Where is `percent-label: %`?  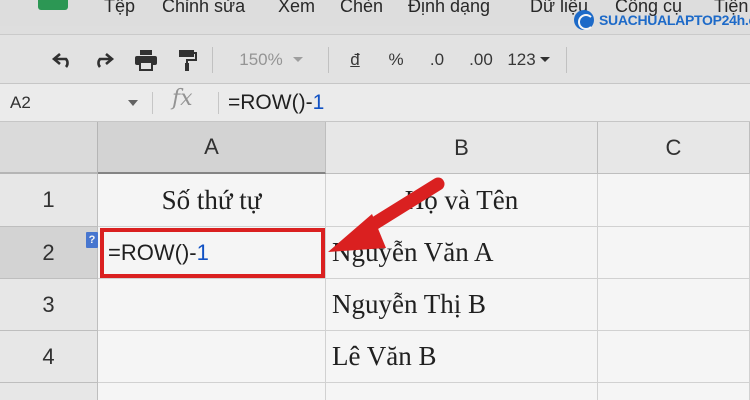
percent-label: % is located at coordinates (396, 59).